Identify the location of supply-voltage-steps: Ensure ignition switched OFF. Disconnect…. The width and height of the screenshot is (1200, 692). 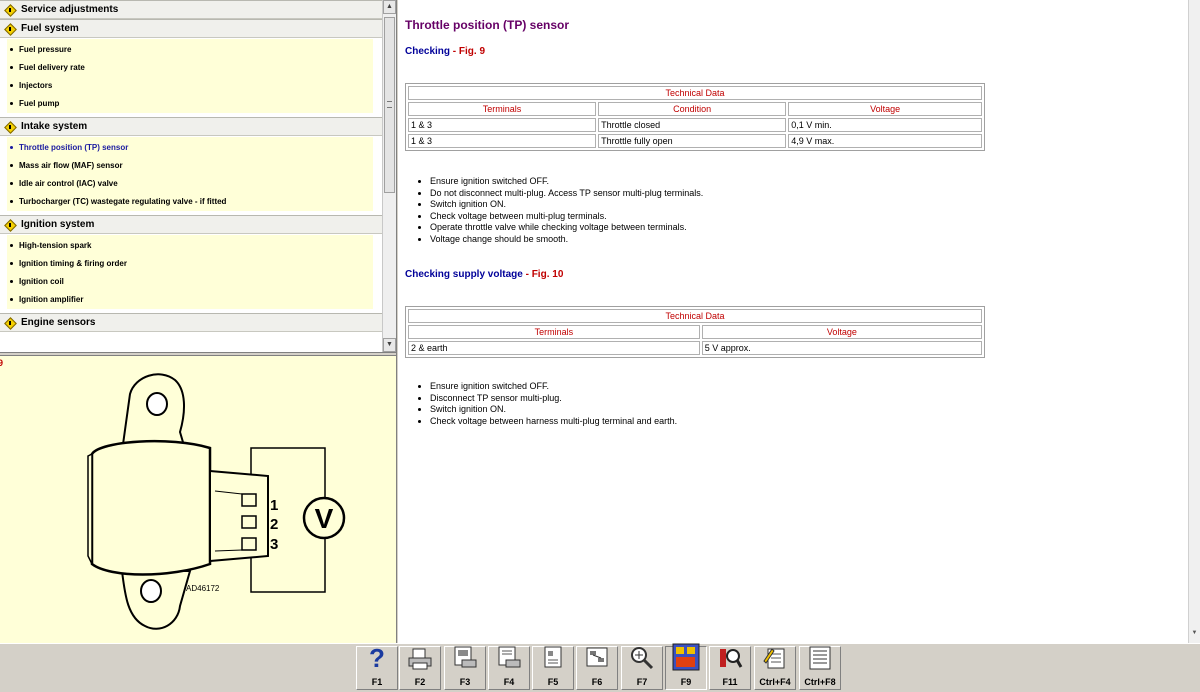
(541, 404).